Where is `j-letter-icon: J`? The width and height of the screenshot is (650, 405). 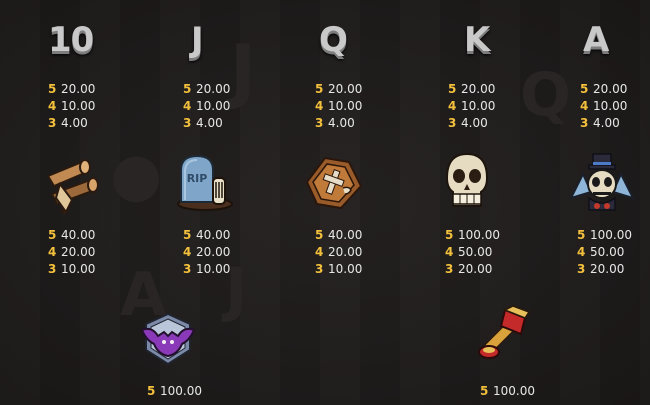
j-letter-icon: J is located at coordinates (197, 40).